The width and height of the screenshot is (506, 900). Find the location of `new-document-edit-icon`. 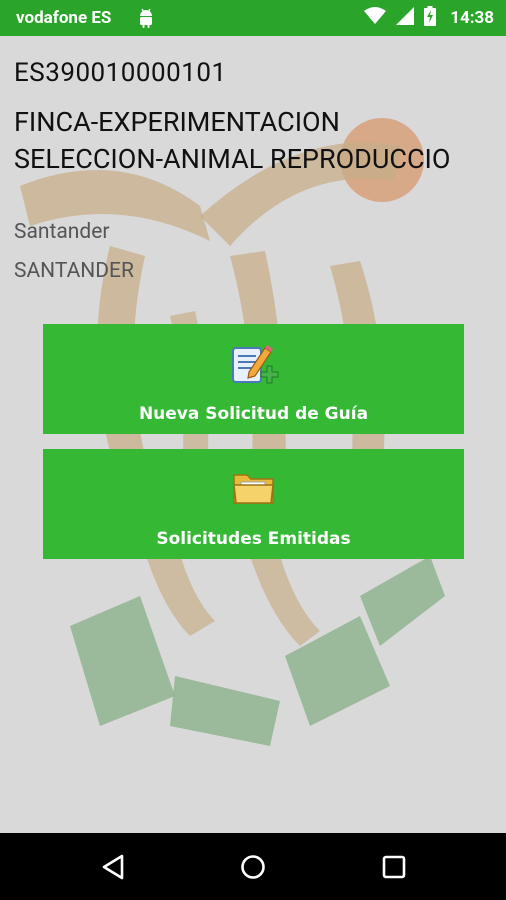

new-document-edit-icon is located at coordinates (254, 367).